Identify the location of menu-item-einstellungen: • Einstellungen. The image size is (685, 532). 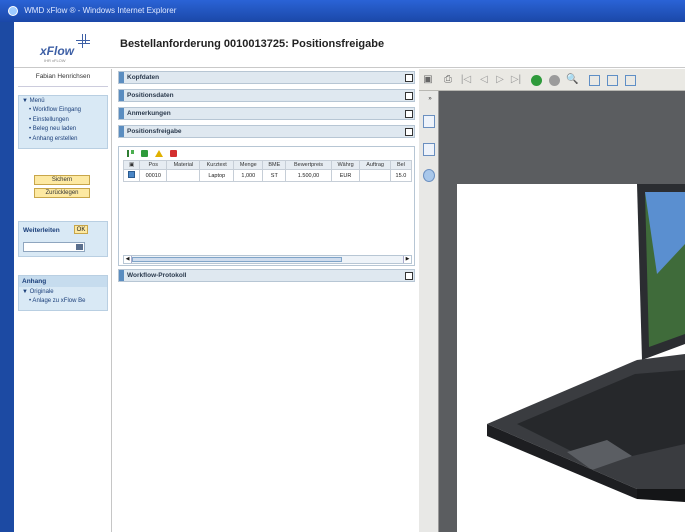
(63, 121).